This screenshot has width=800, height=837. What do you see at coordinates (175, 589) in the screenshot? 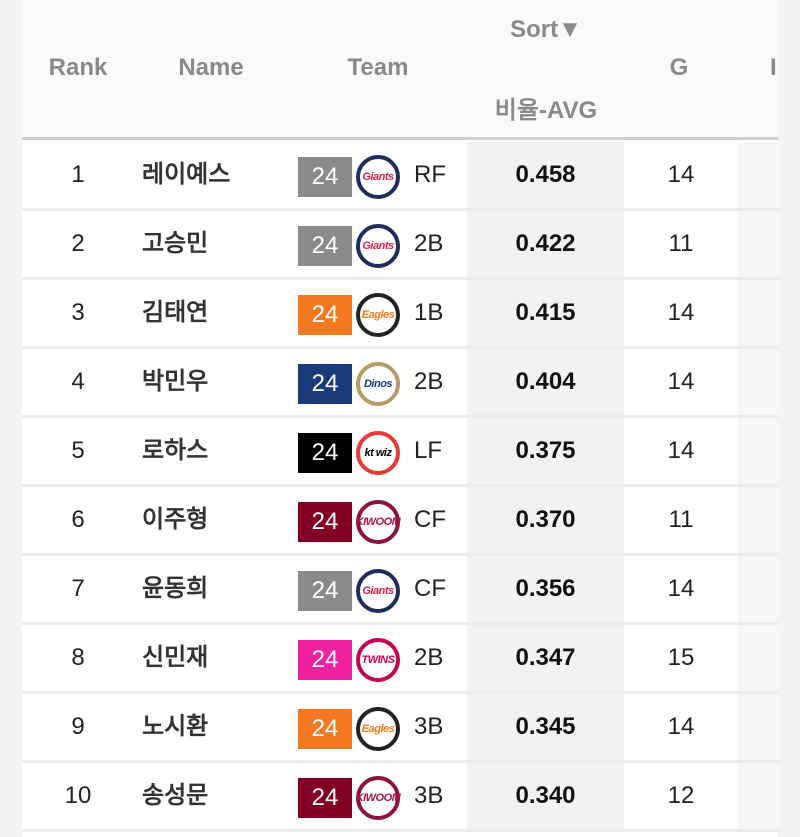
I see `player-name: 윤동희` at bounding box center [175, 589].